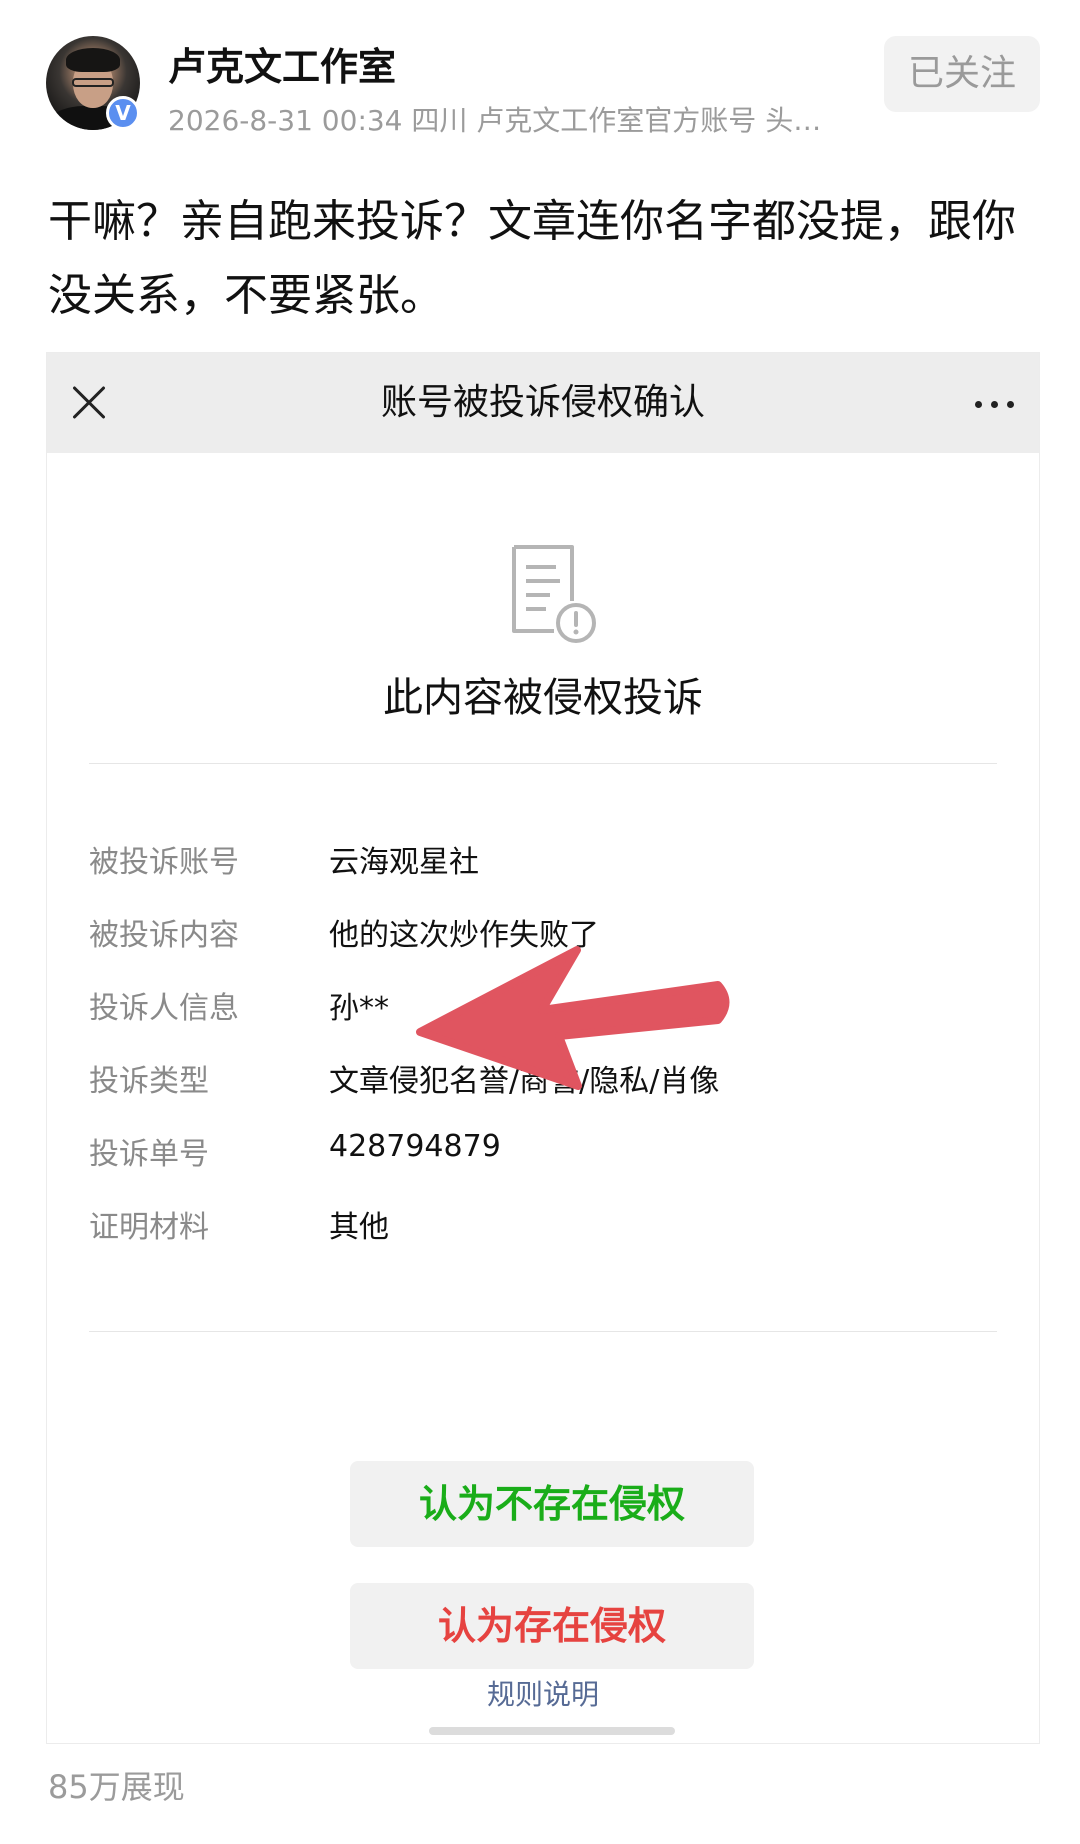 This screenshot has width=1080, height=1844. I want to click on not-infringing-button: 认为不存在侵权, so click(552, 1504).